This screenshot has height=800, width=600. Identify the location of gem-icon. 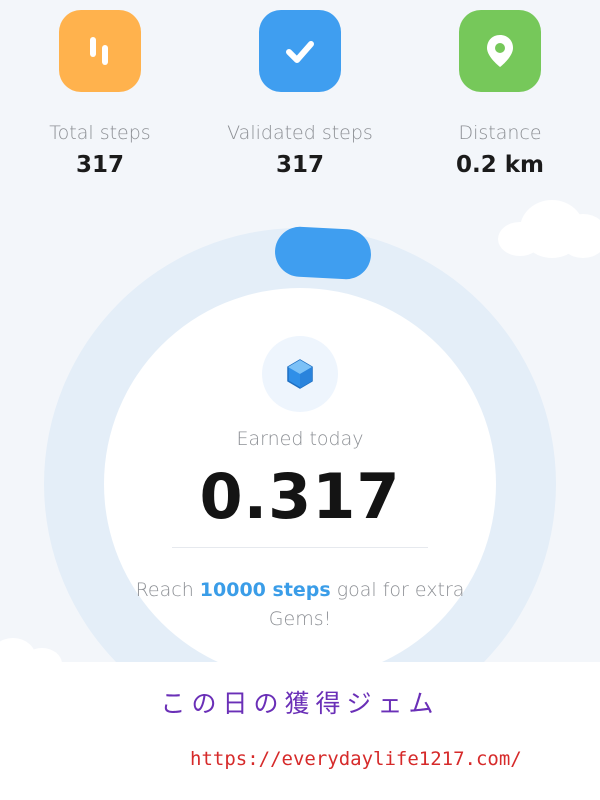
(300, 374).